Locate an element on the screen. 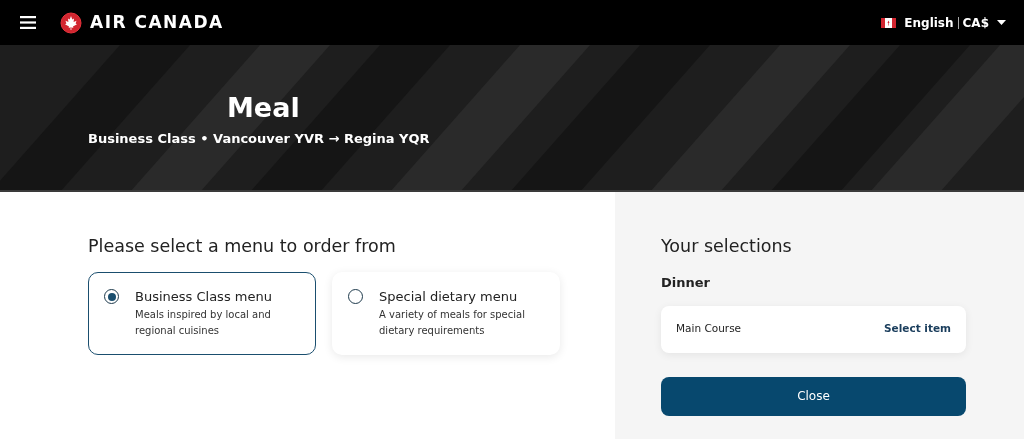 The height and width of the screenshot is (439, 1024). page-title: Meal is located at coordinates (264, 108).